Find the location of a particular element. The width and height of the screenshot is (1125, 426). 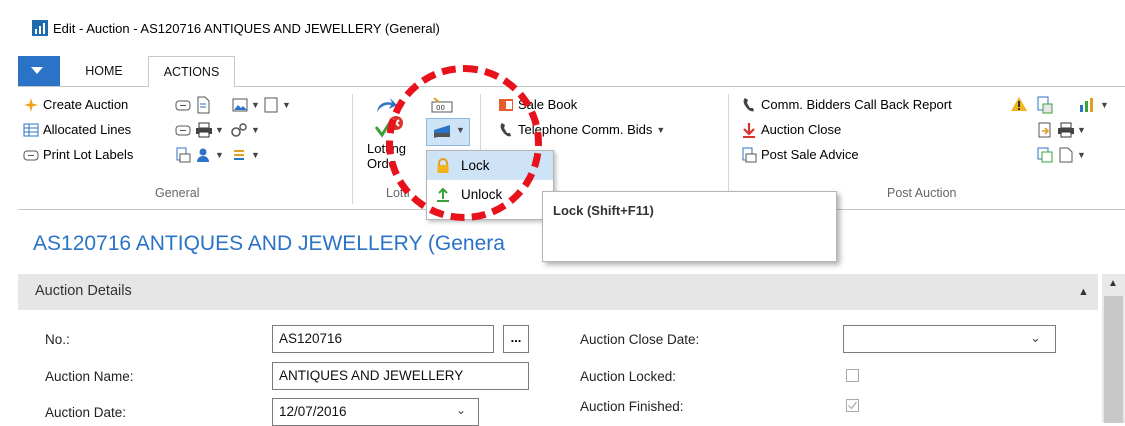

download-arrow-icon is located at coordinates (749, 130).